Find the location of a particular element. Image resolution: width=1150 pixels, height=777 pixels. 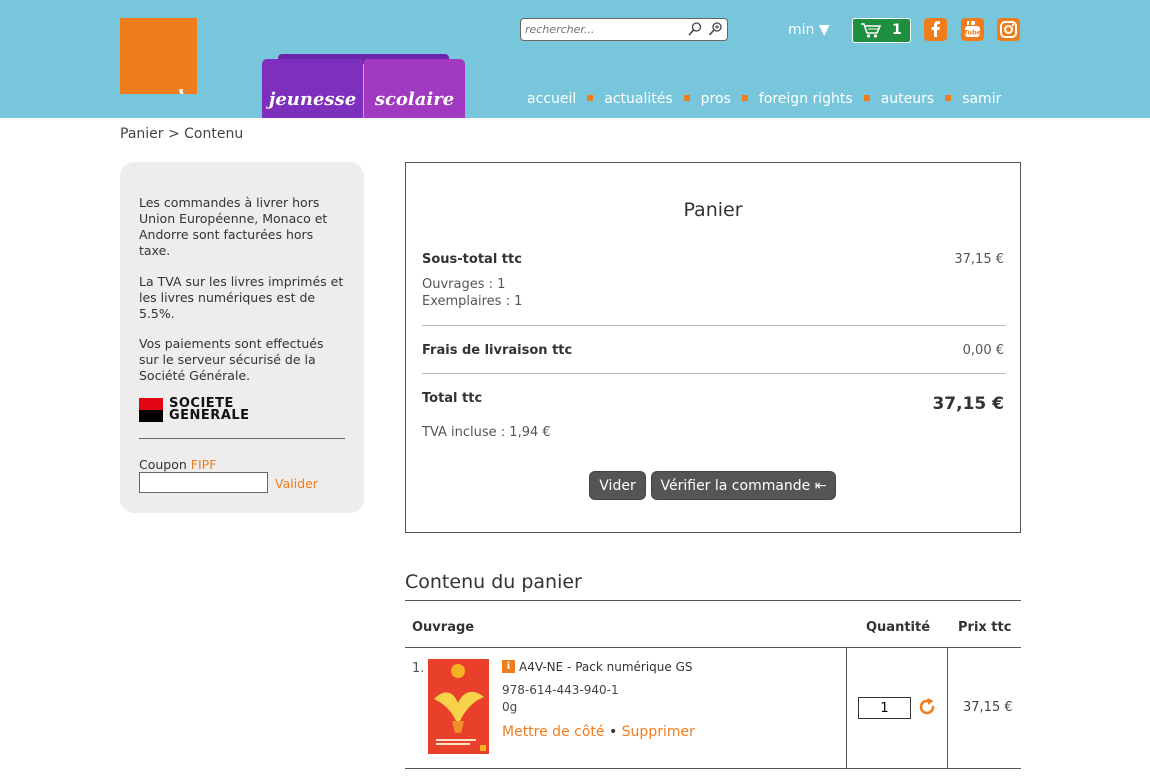

nav-samir: samir is located at coordinates (981, 99).